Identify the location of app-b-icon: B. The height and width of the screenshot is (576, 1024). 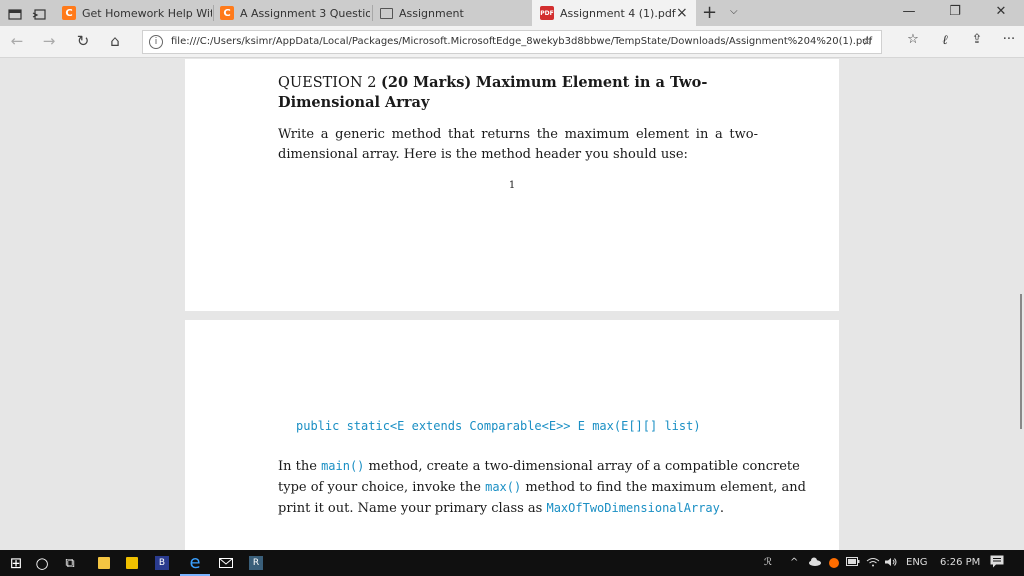
(162, 563).